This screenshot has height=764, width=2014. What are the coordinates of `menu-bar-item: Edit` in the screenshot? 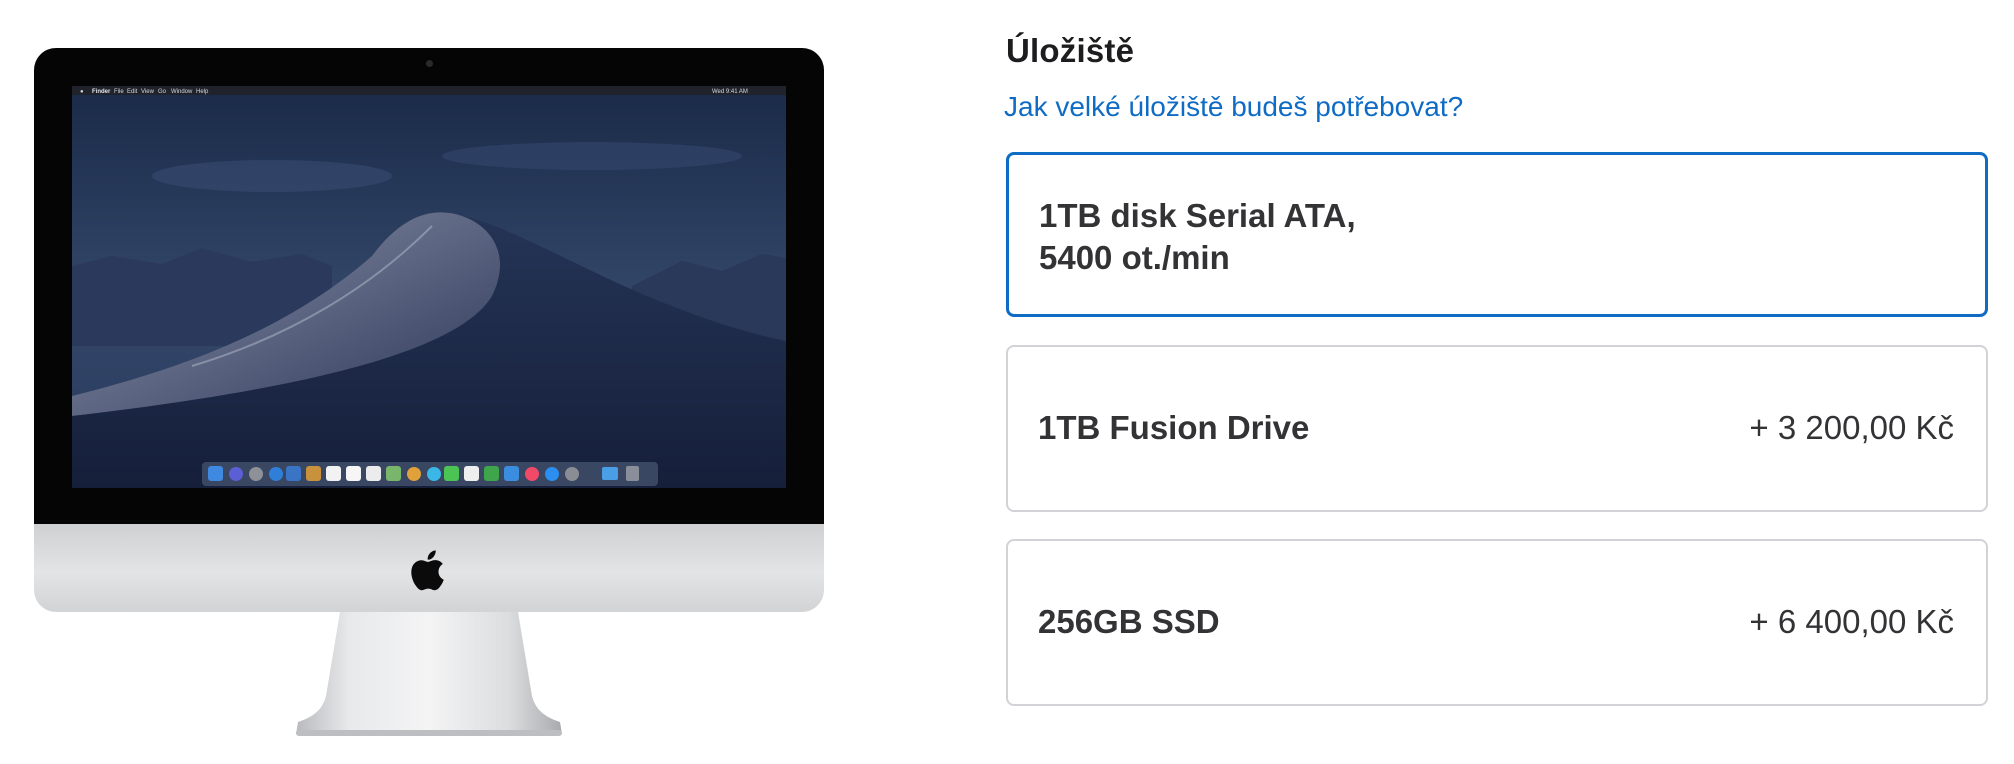 It's located at (132, 92).